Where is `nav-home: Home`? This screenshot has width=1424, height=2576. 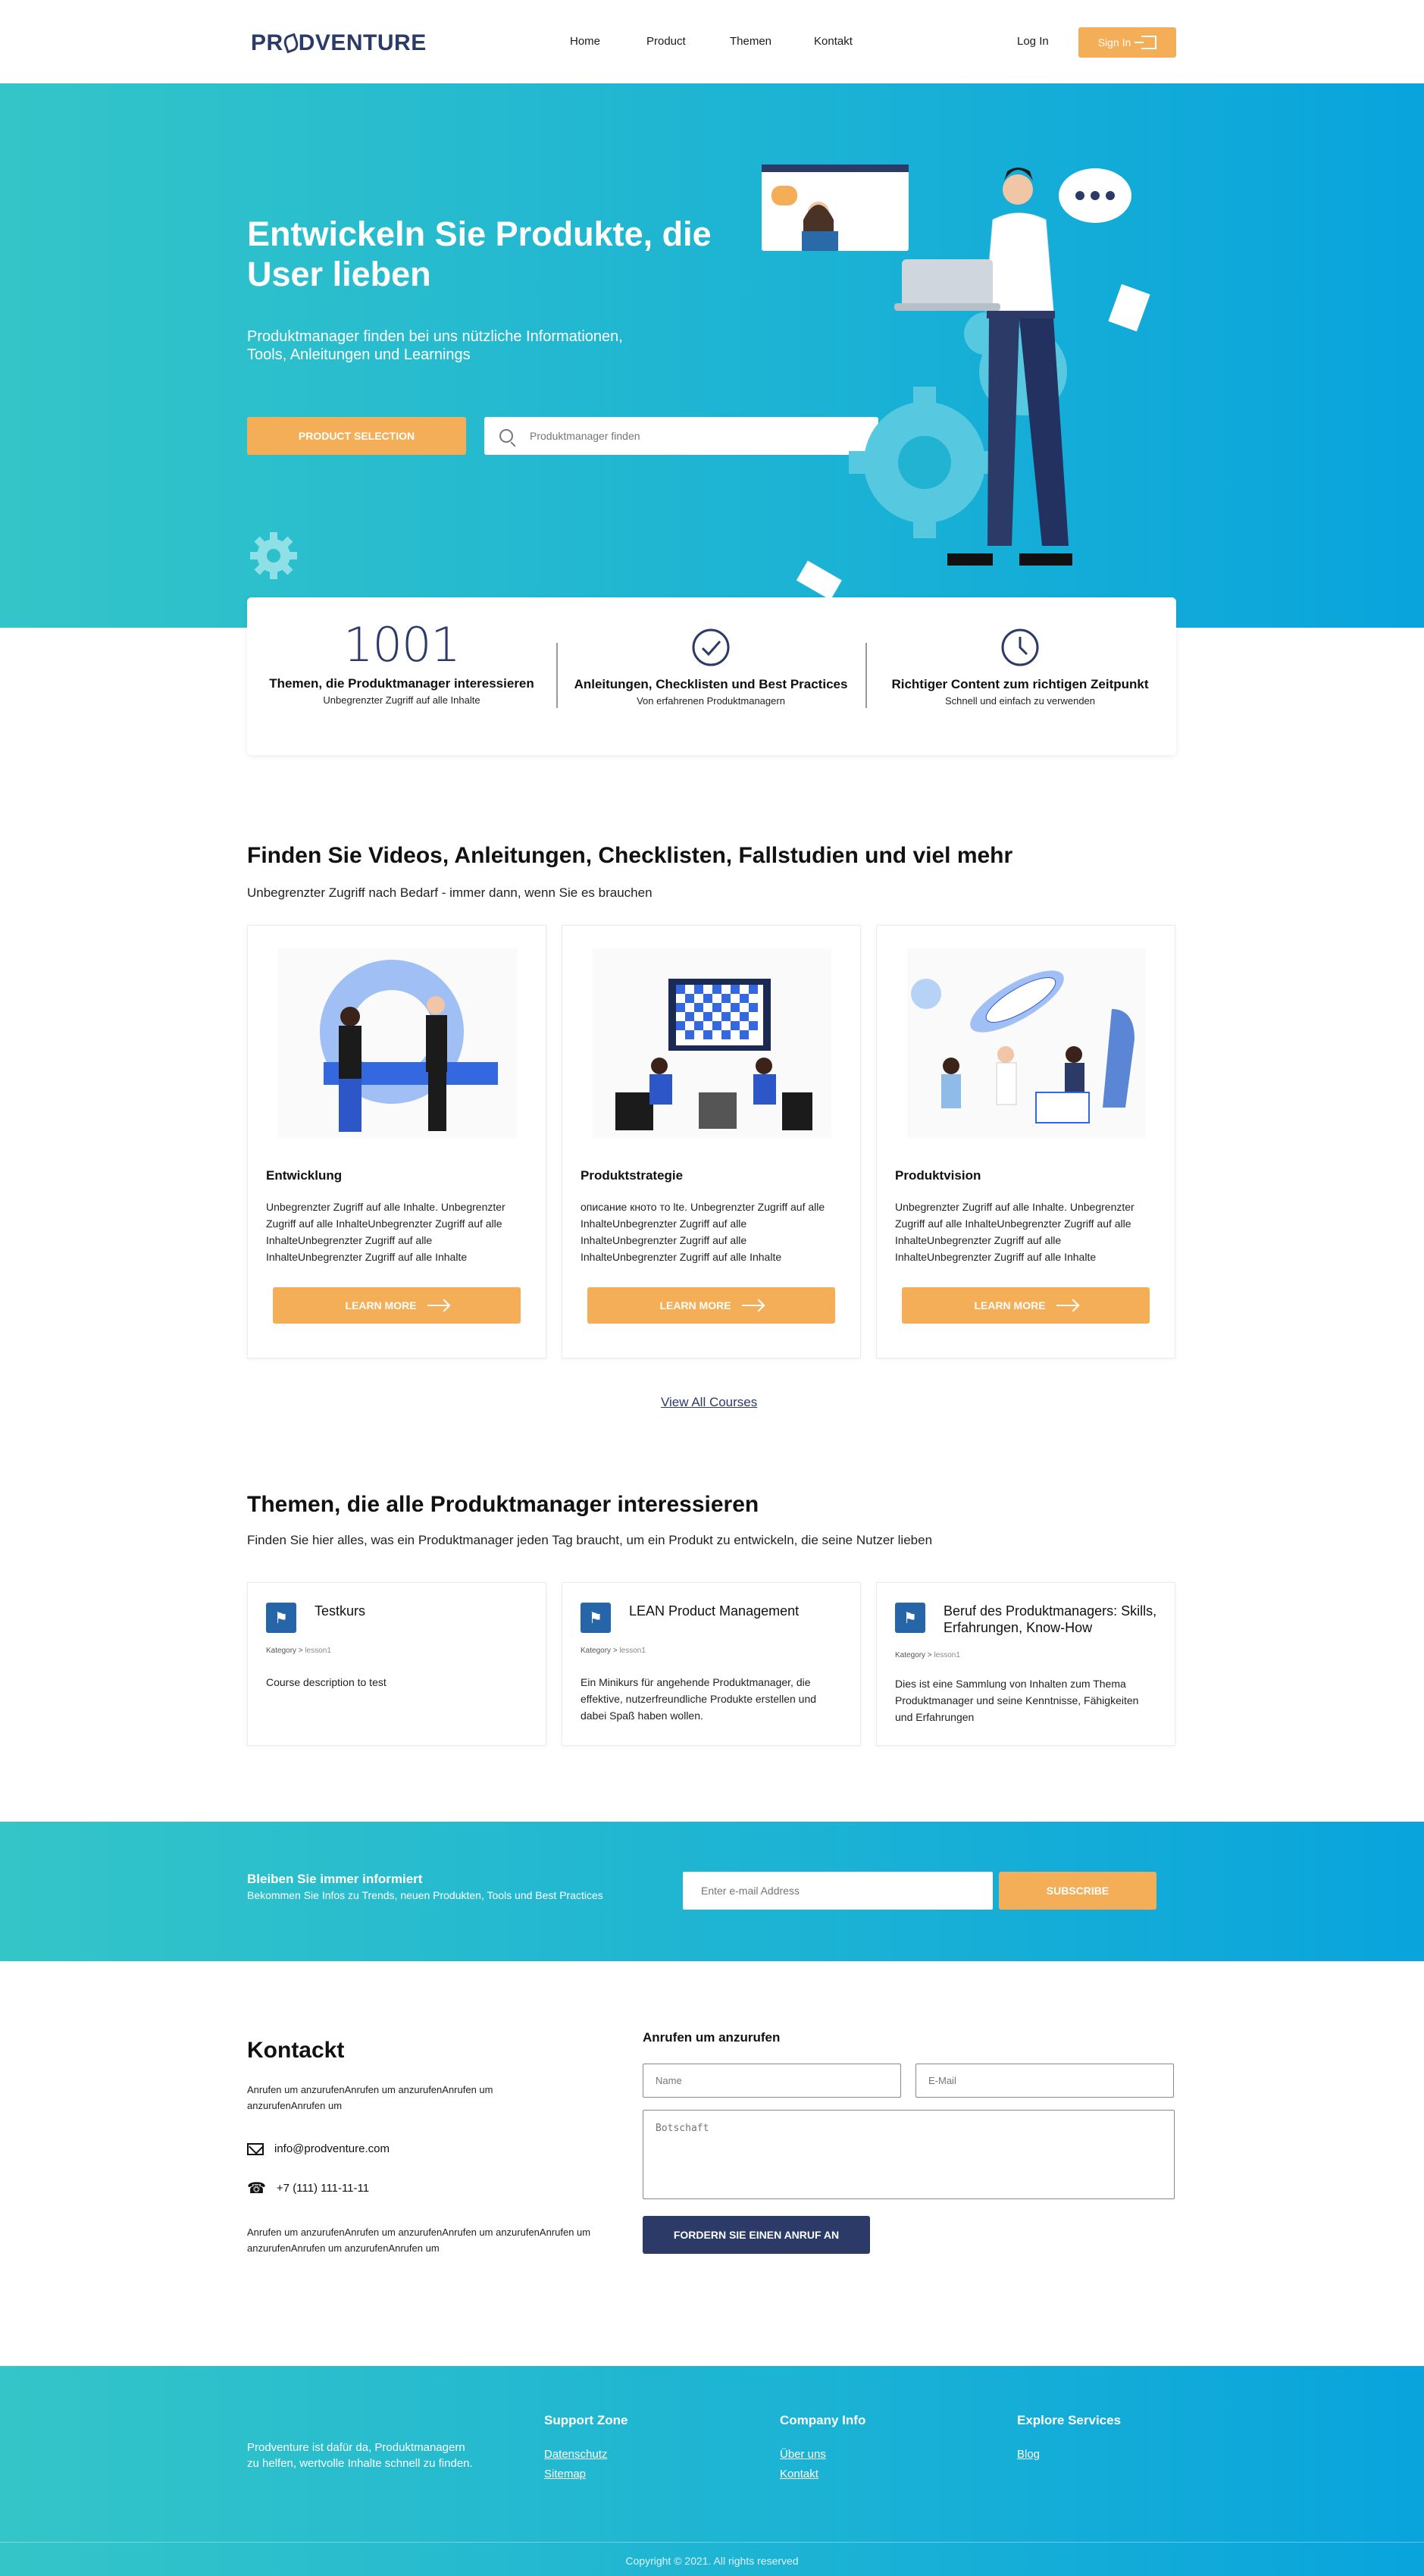
nav-home: Home is located at coordinates (585, 41).